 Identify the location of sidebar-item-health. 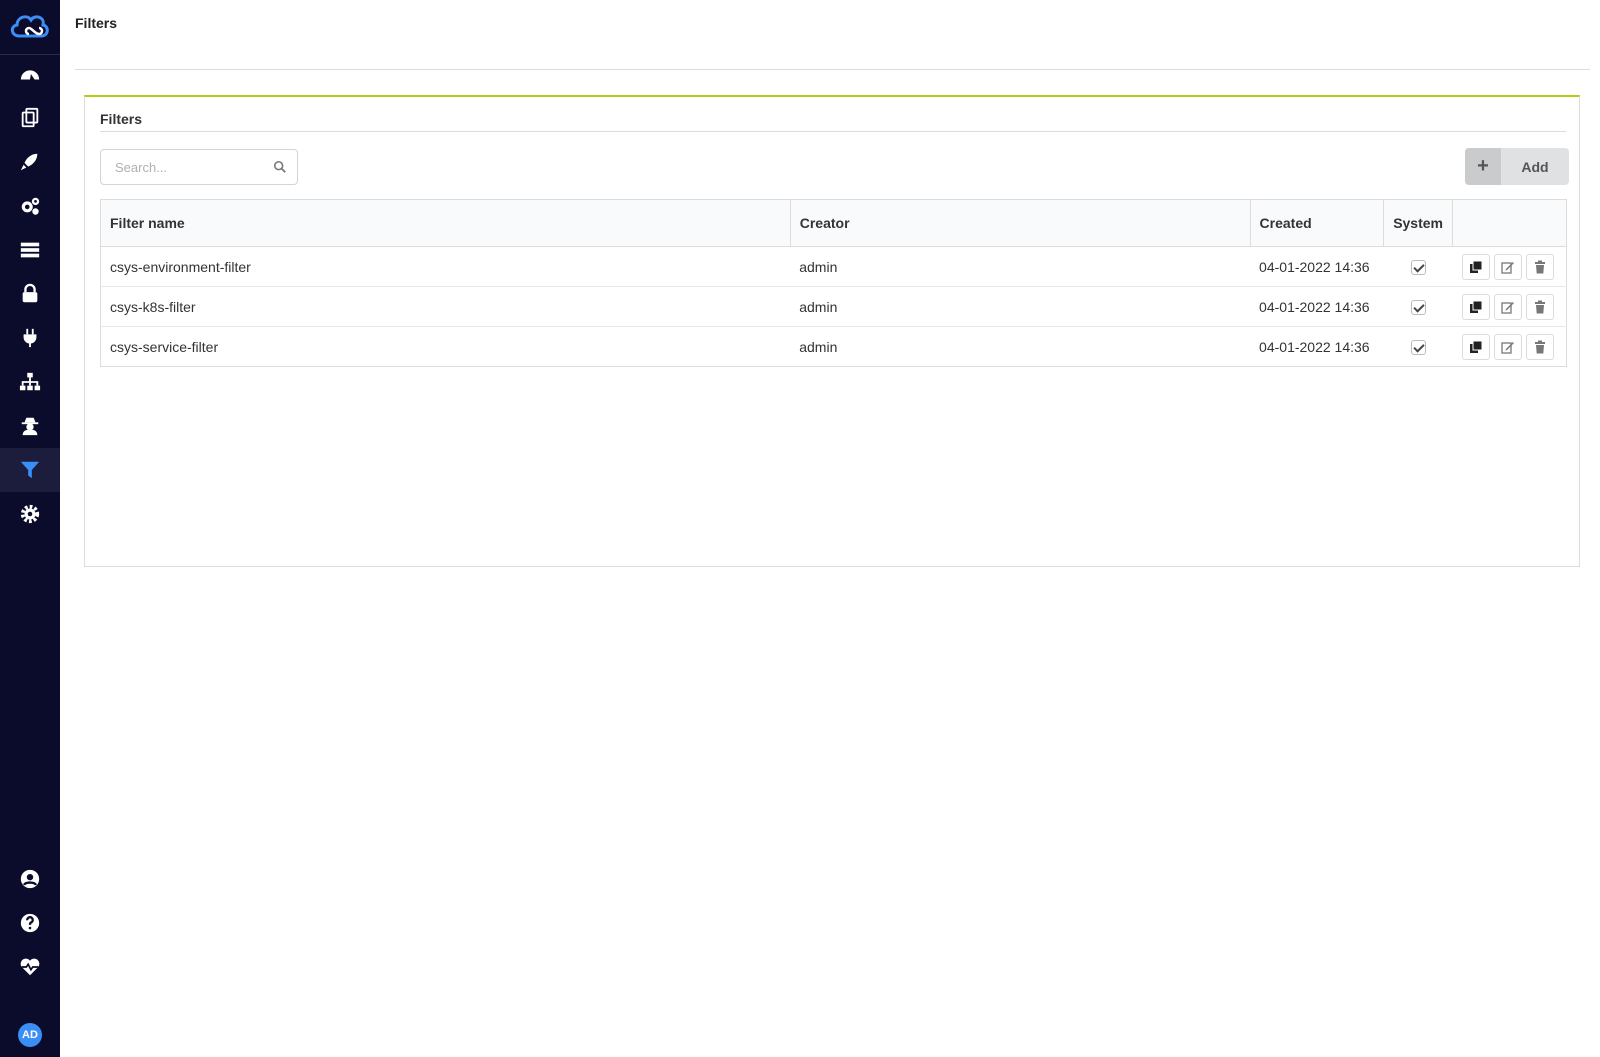
(30, 967).